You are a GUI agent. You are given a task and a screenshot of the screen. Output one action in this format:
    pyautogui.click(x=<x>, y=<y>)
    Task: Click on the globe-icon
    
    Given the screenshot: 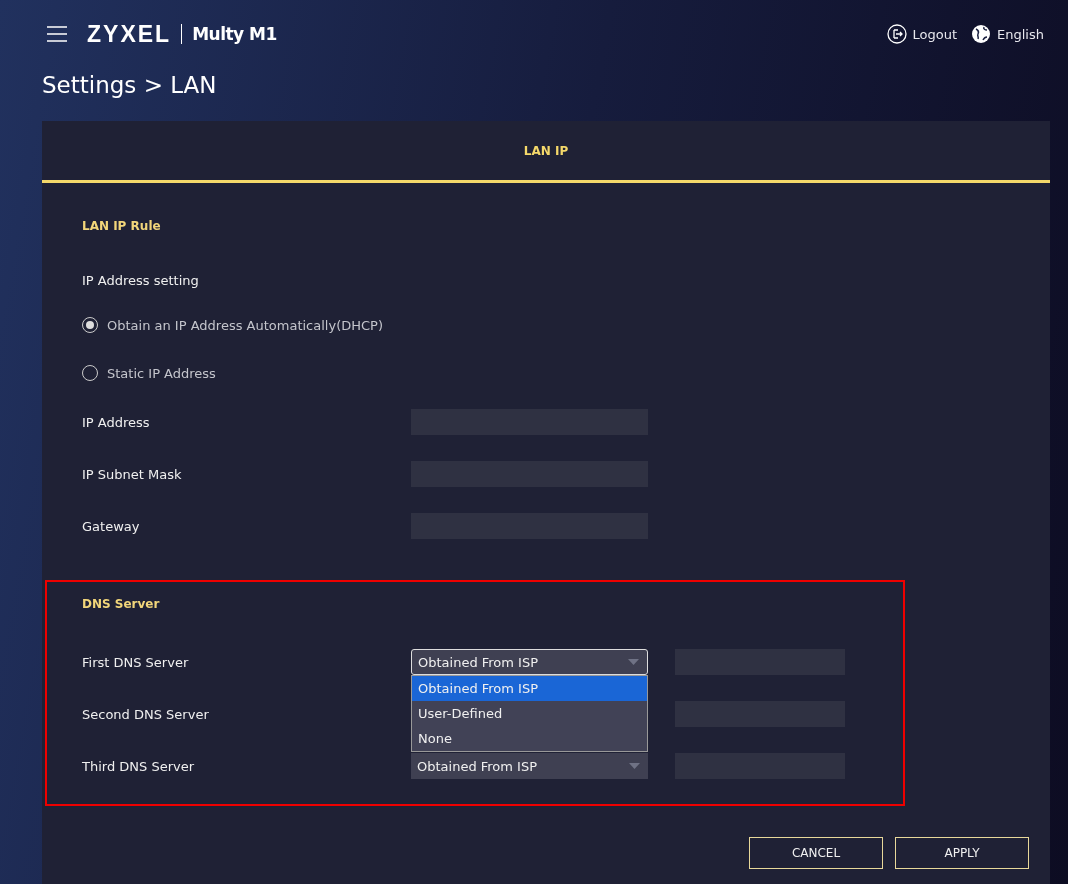 What is the action you would take?
    pyautogui.click(x=981, y=34)
    